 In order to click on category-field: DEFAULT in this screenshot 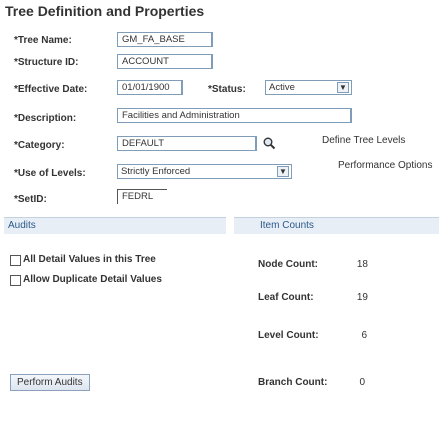, I will do `click(187, 143)`.